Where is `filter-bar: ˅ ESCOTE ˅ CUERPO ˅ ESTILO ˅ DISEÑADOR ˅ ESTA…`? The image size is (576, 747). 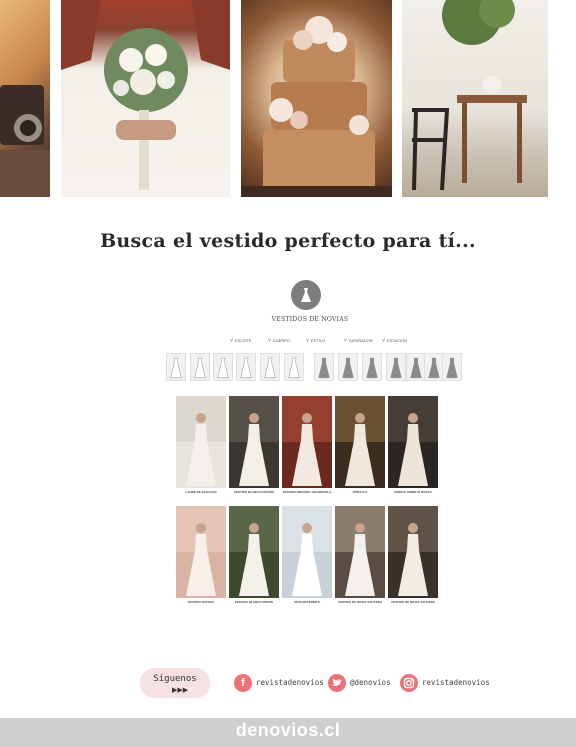
filter-bar: ˅ ESCOTE ˅ CUERPO ˅ ESTILO ˅ DISEÑADOR ˅ ESTA… is located at coordinates (318, 343).